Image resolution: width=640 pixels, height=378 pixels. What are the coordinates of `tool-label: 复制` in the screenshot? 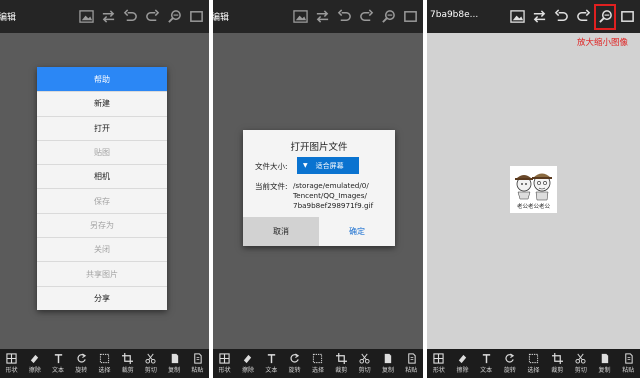 It's located at (174, 370).